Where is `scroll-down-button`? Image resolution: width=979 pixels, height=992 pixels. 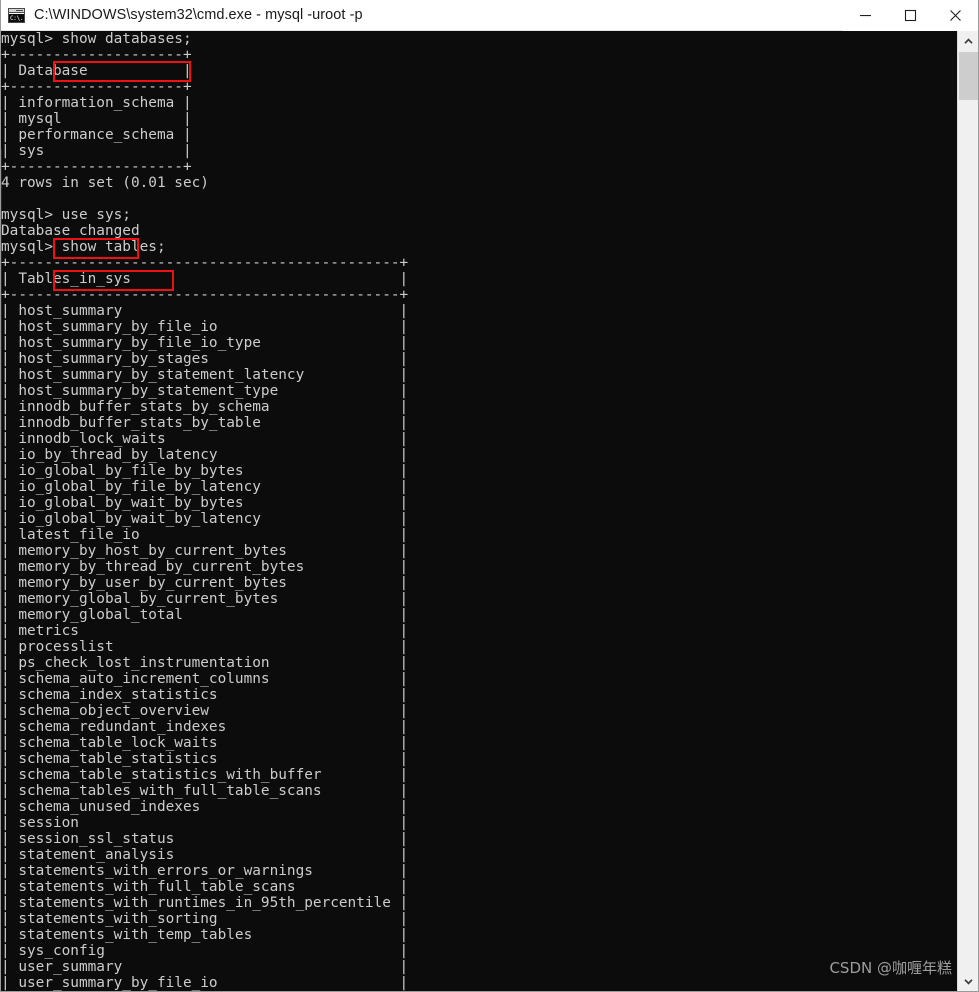 scroll-down-button is located at coordinates (968, 981).